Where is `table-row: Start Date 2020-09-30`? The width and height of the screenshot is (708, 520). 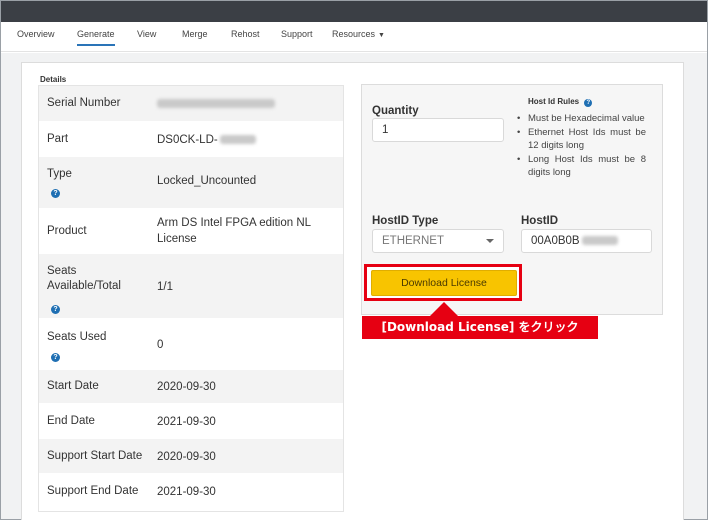 table-row: Start Date 2020-09-30 is located at coordinates (191, 387).